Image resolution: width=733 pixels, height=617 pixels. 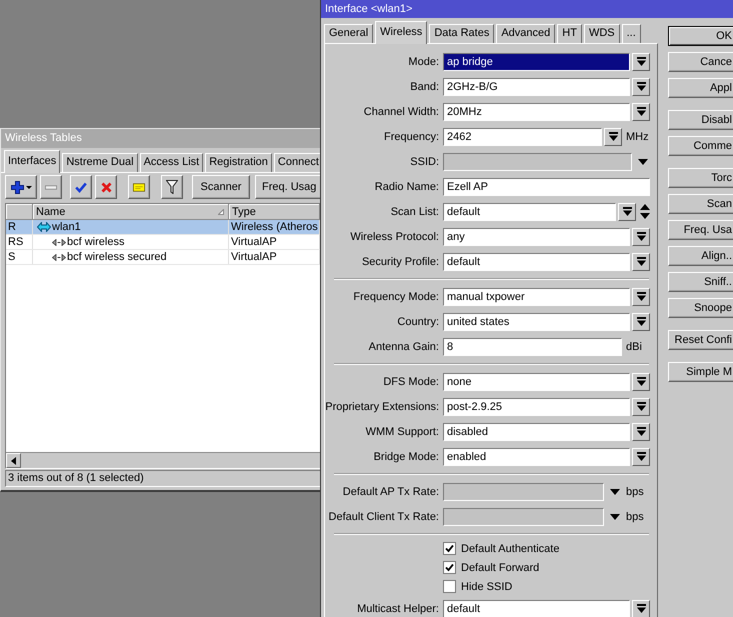 I want to click on minus-icon, so click(x=51, y=187).